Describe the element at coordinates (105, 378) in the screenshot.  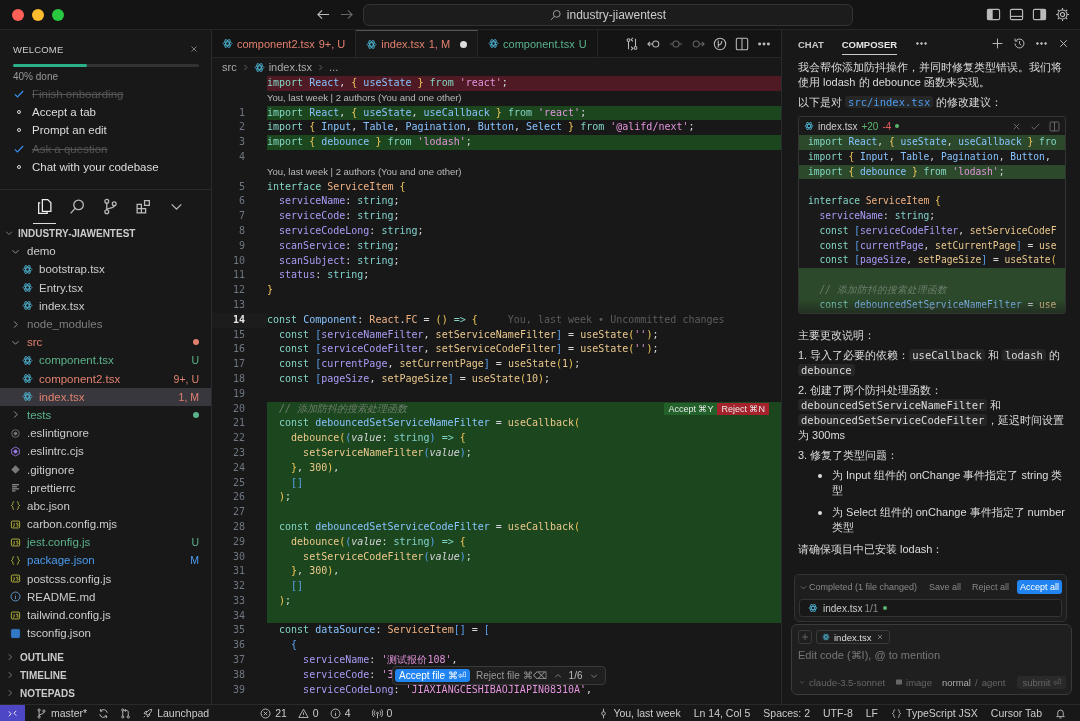
I see `tree-item: component2.tsx 9+, U` at that location.